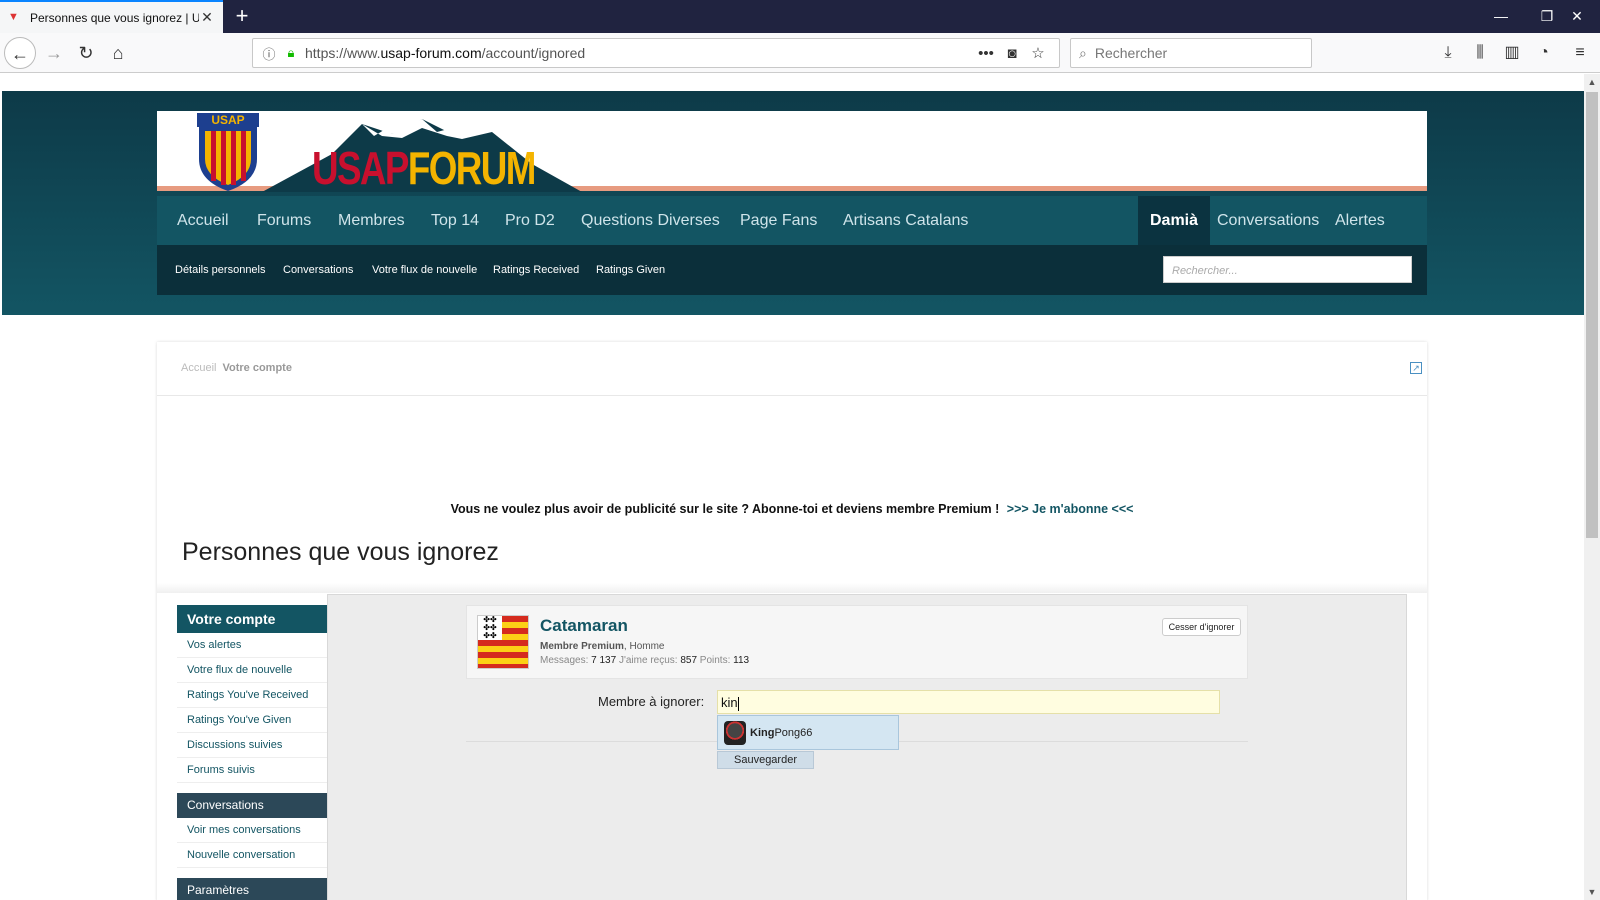  Describe the element at coordinates (778, 220) in the screenshot. I see `nav-page-fans: Page Fans` at that location.